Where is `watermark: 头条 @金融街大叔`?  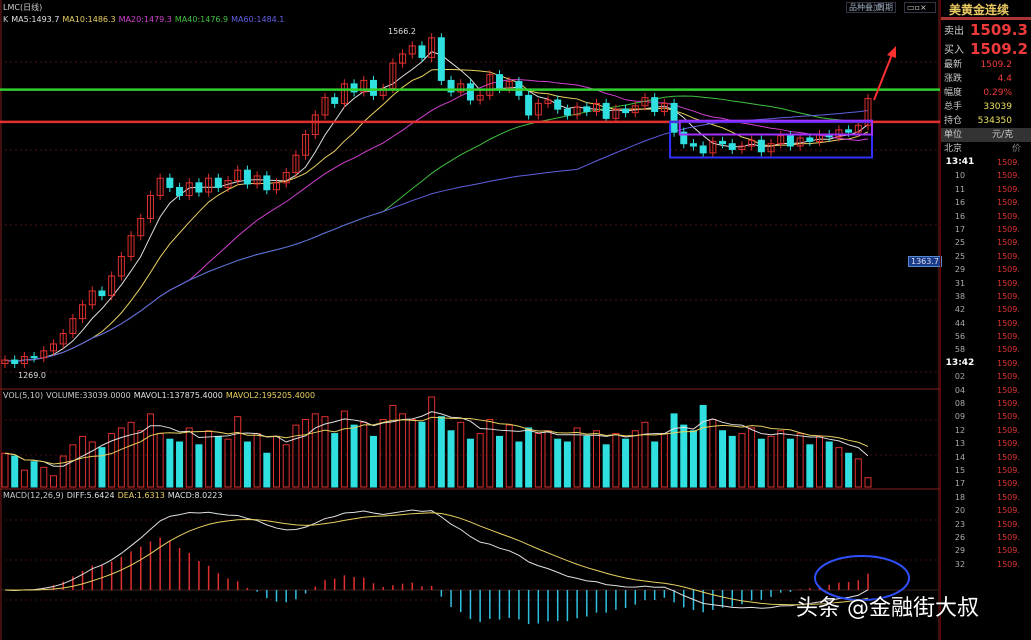
watermark: 头条 @金融街大叔 is located at coordinates (887, 608).